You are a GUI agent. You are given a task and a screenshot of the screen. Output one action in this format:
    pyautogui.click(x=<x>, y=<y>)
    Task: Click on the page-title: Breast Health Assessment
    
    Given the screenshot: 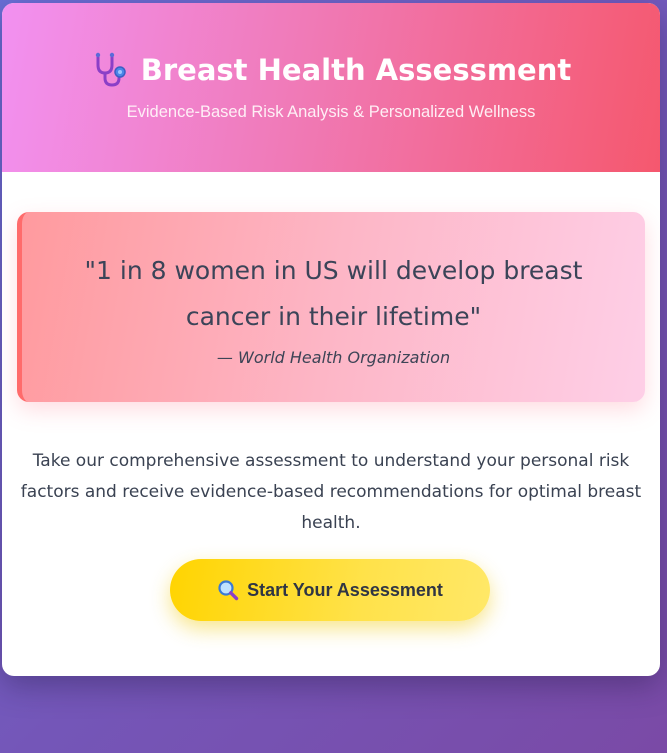 What is the action you would take?
    pyautogui.click(x=356, y=70)
    